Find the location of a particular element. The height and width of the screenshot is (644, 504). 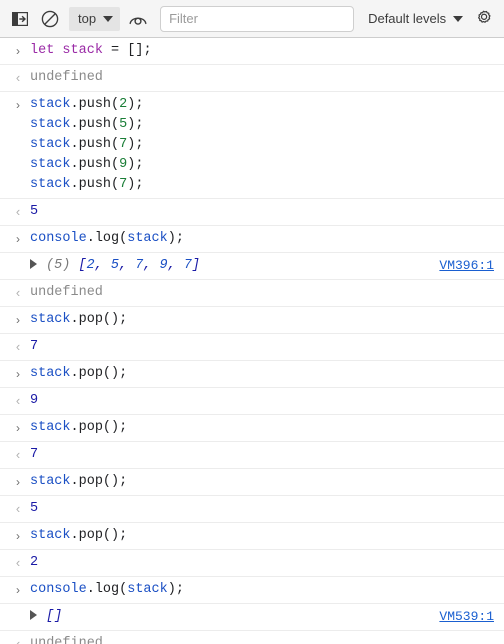

show-console-sidebar-button is located at coordinates (20, 19).